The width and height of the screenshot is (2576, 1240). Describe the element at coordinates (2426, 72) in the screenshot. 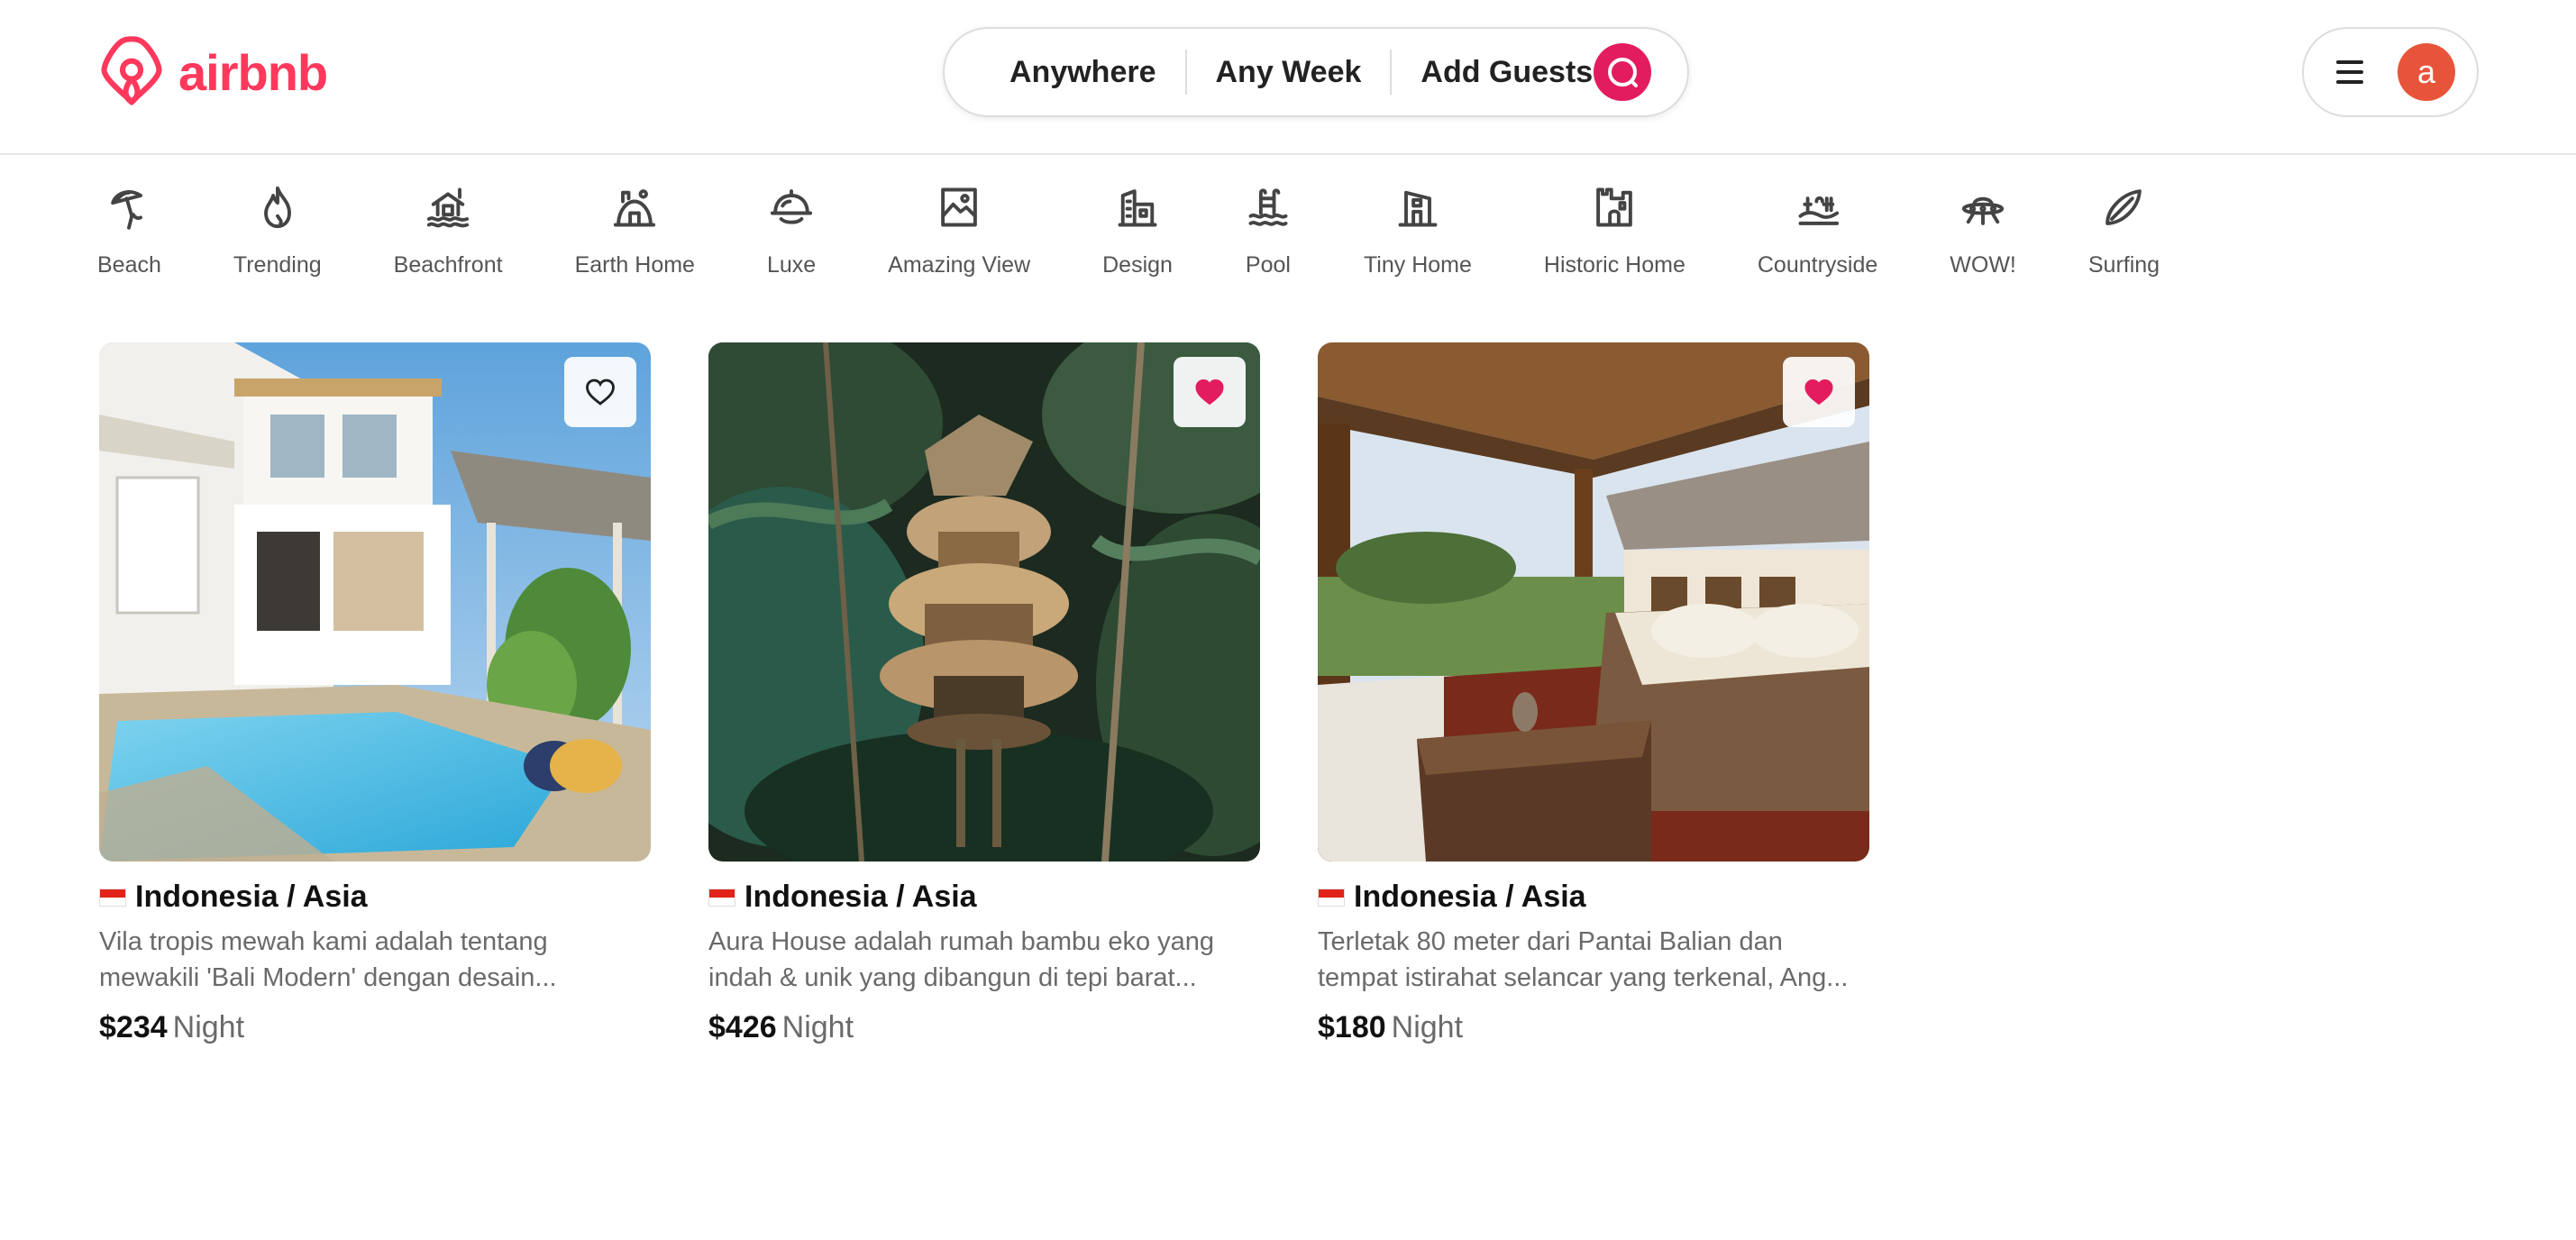

I see `avatar: a` at that location.